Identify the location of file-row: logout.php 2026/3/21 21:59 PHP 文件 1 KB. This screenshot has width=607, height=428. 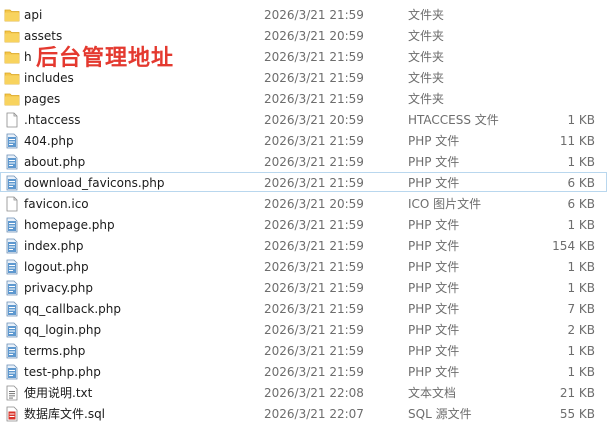
(303, 266).